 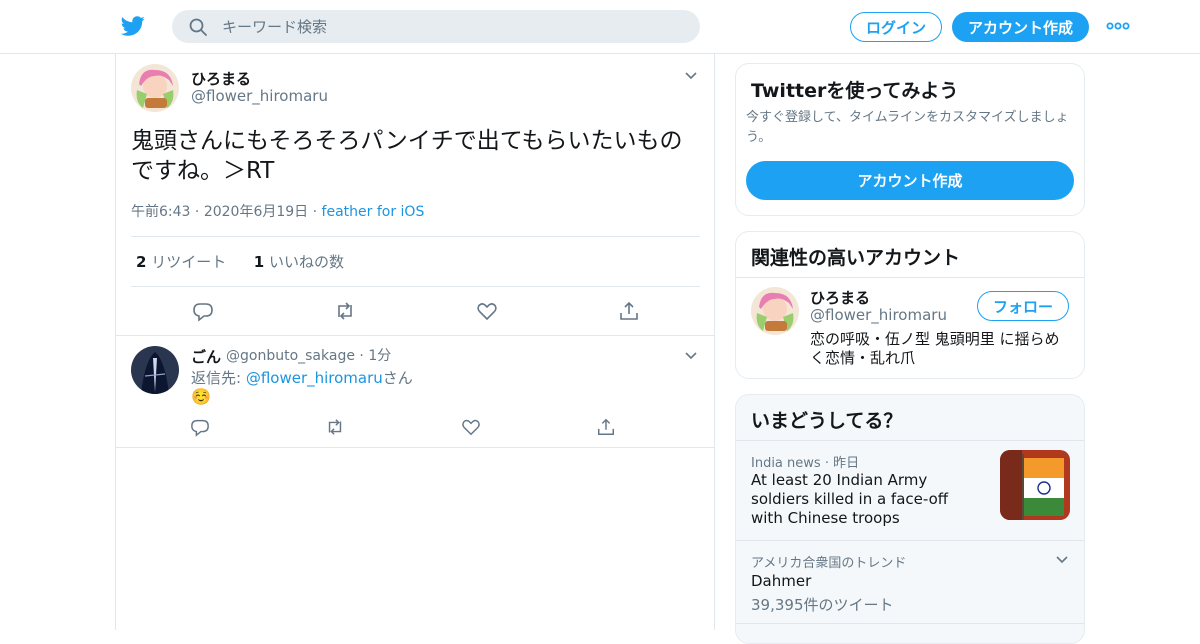 What do you see at coordinates (907, 127) in the screenshot?
I see `signup-card-subtitle: 今すぐ登録して、タイムラインをカスタマイズしましょう。` at bounding box center [907, 127].